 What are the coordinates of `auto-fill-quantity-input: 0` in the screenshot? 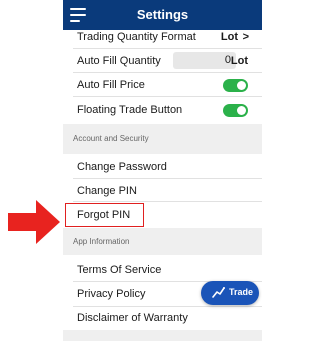 It's located at (204, 60).